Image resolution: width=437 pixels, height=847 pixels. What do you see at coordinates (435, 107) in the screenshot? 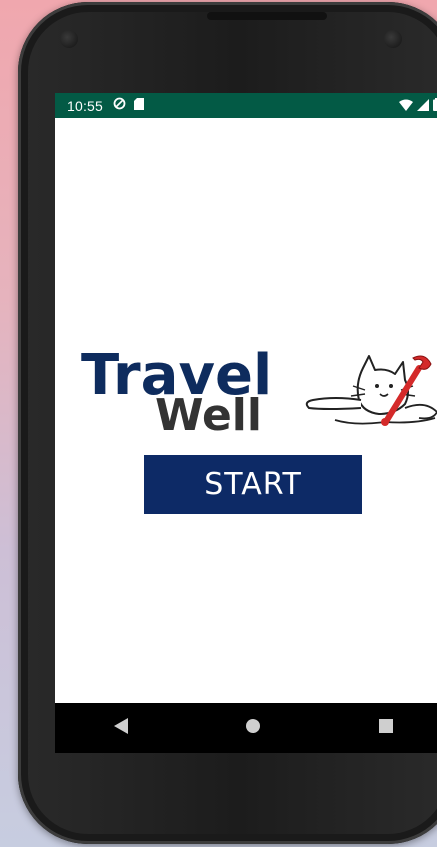
I see `battery-icon` at bounding box center [435, 107].